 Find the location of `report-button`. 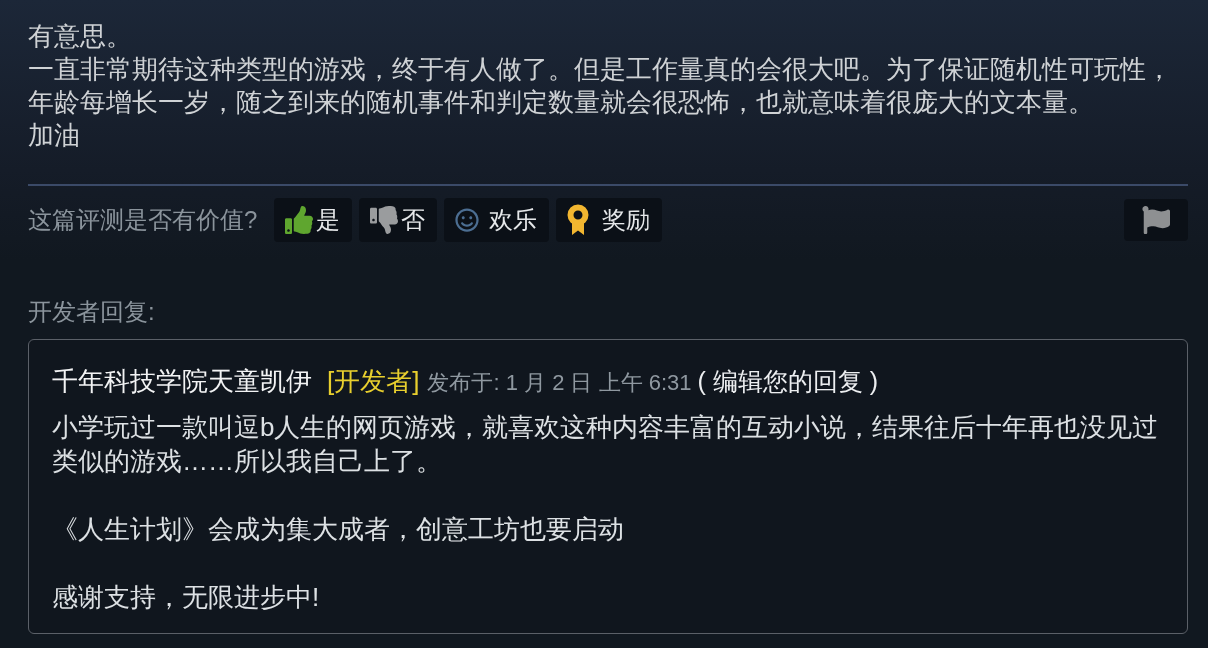

report-button is located at coordinates (1156, 220).